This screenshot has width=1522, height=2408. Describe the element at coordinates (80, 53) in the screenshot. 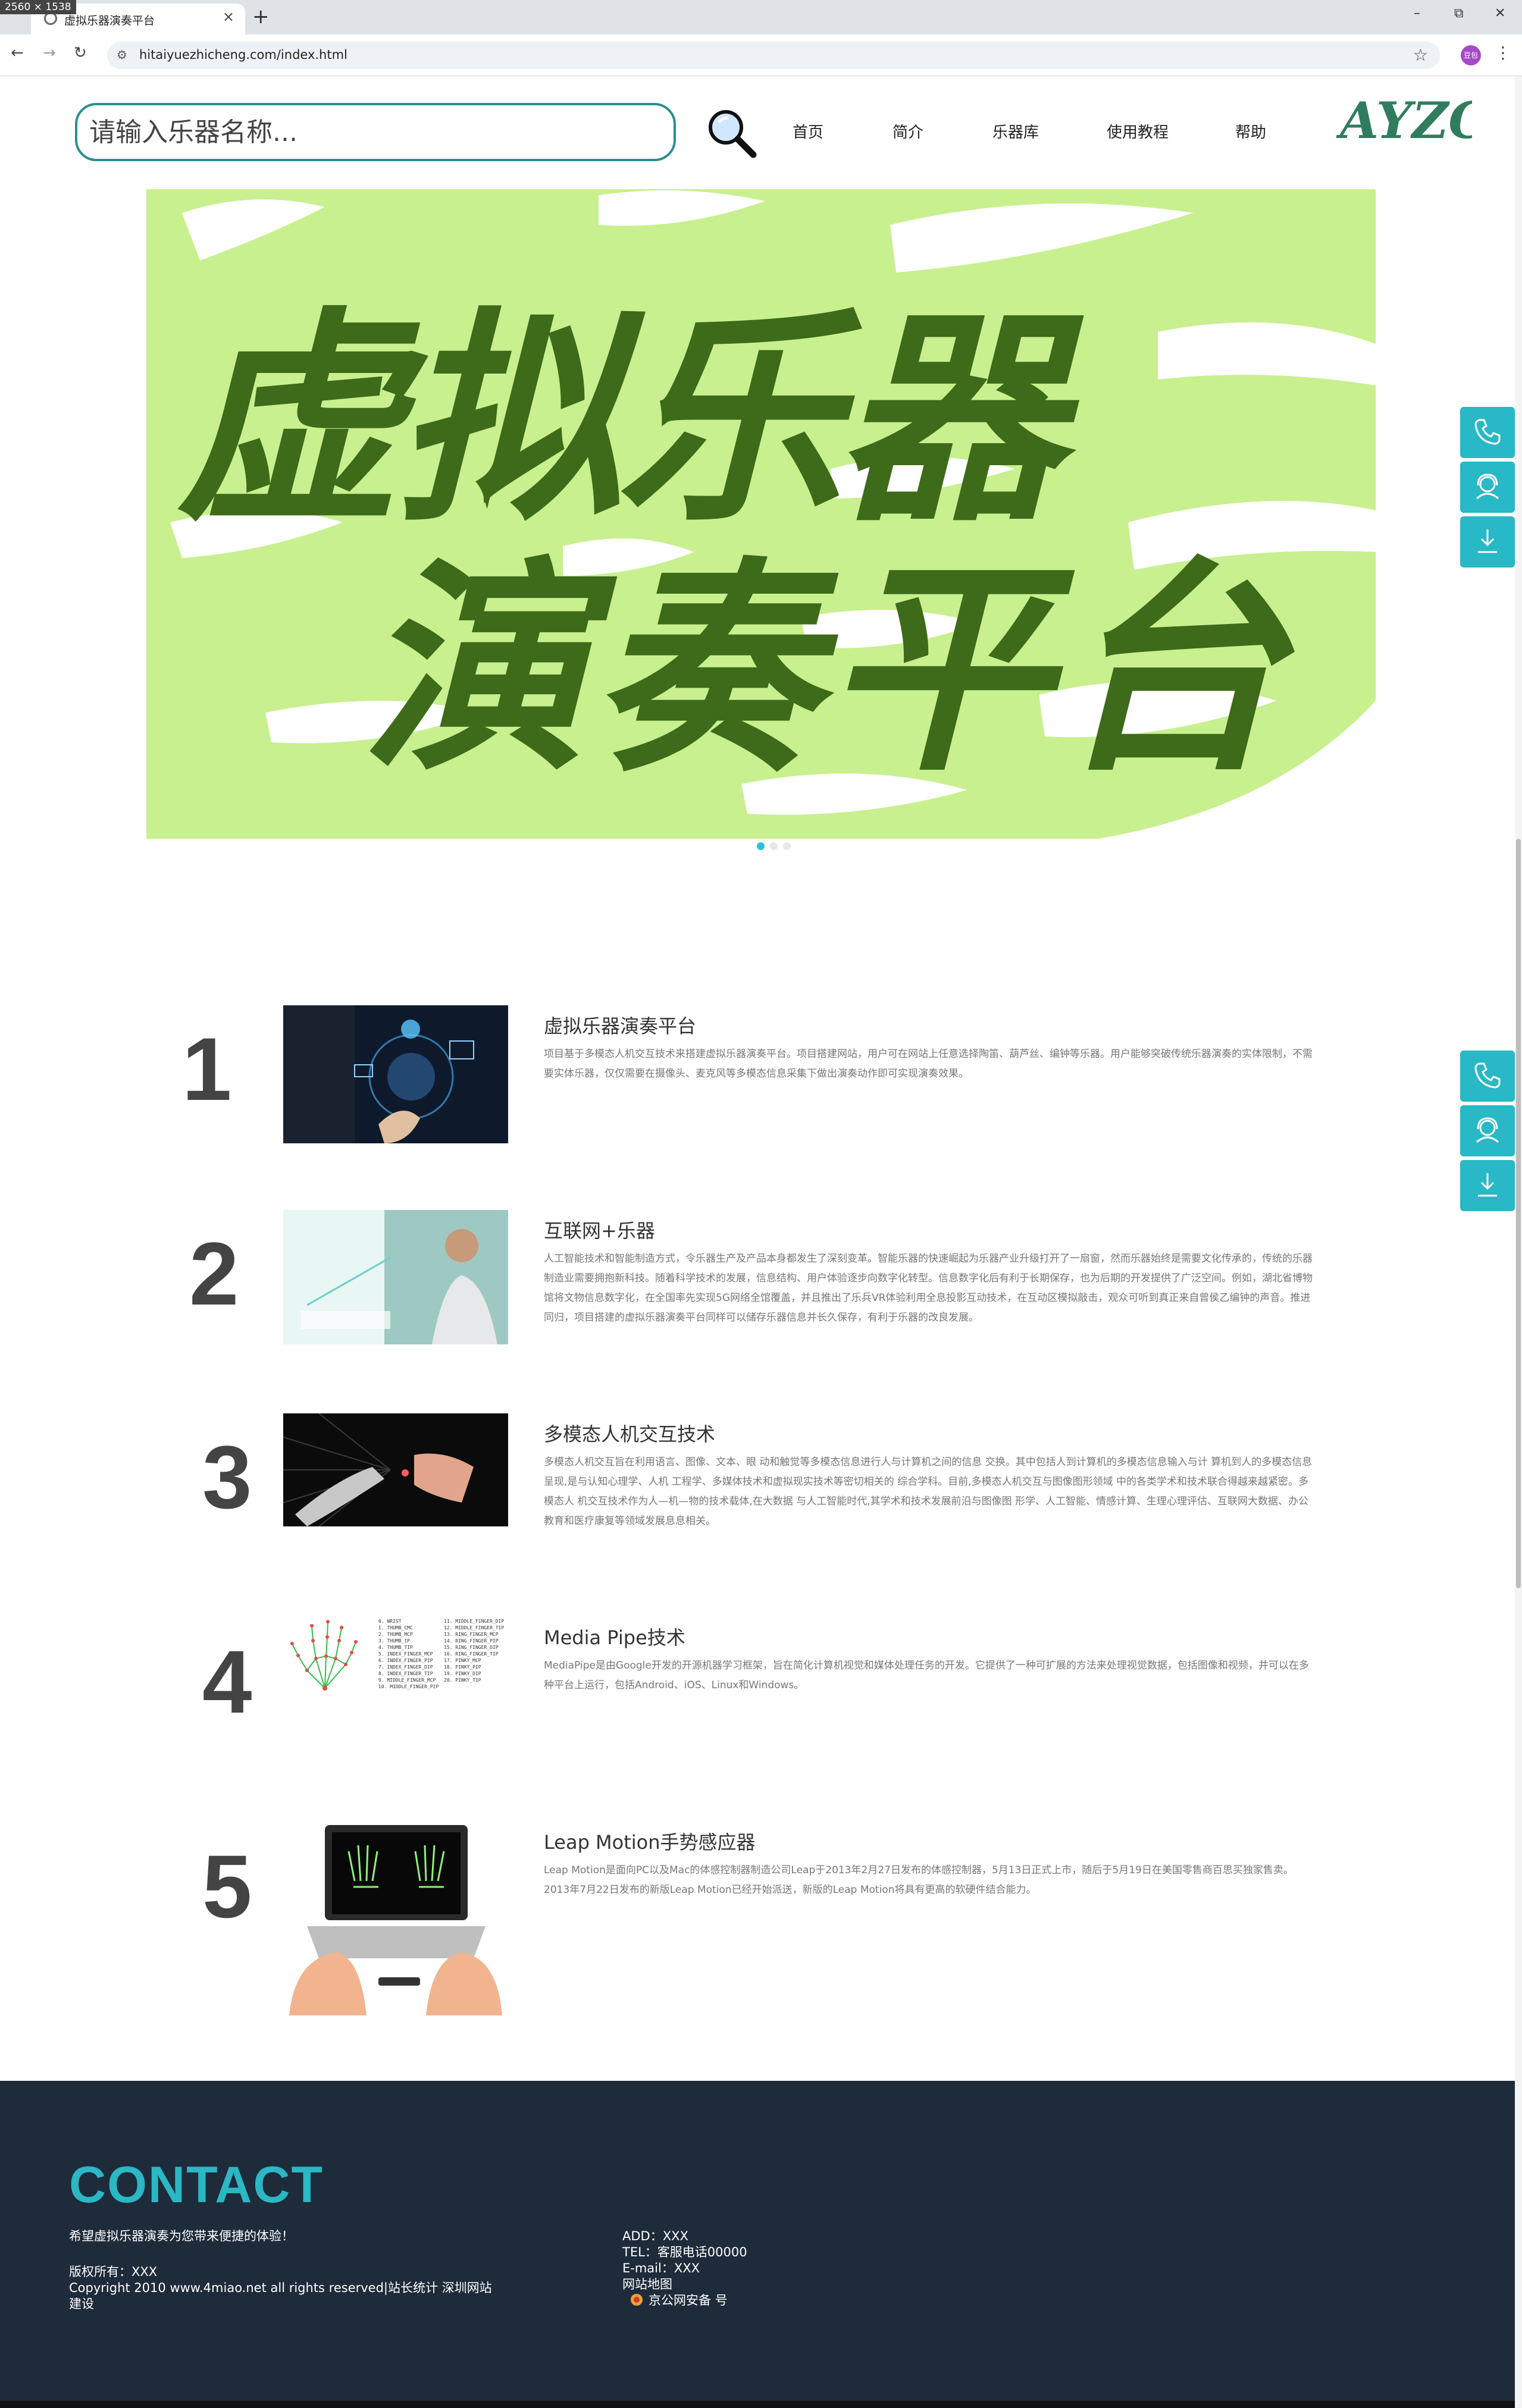

I see `reload-button: ↻` at that location.